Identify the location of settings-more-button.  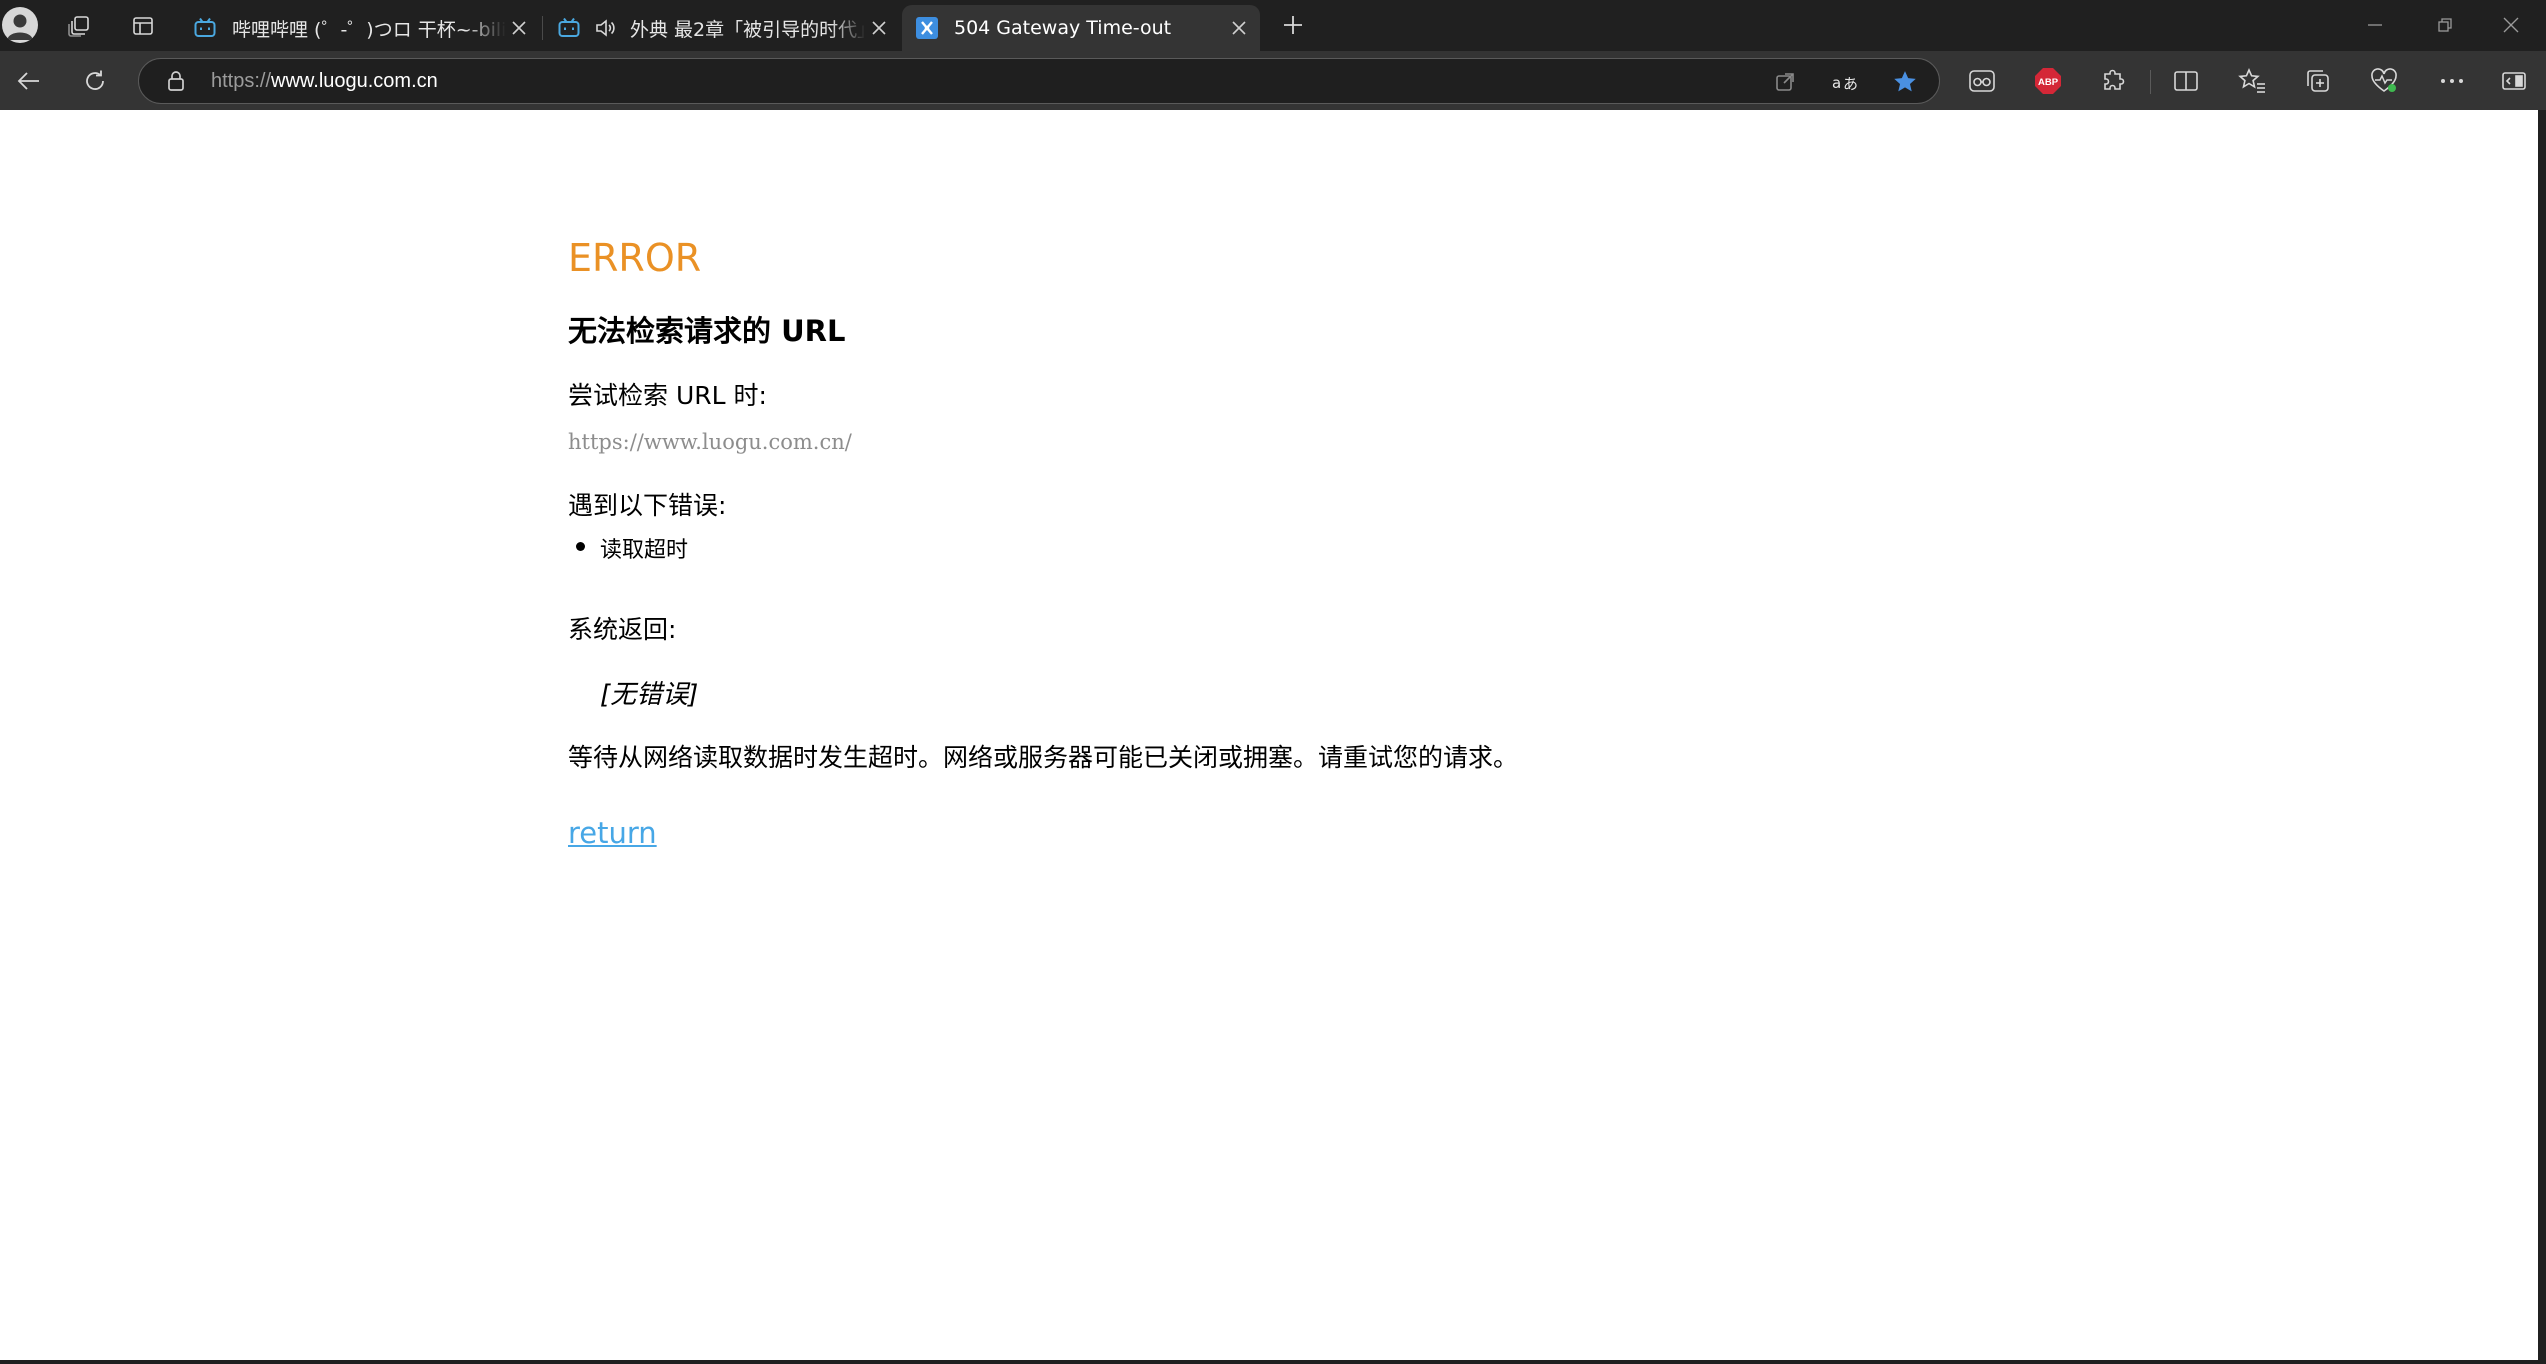
(2452, 81).